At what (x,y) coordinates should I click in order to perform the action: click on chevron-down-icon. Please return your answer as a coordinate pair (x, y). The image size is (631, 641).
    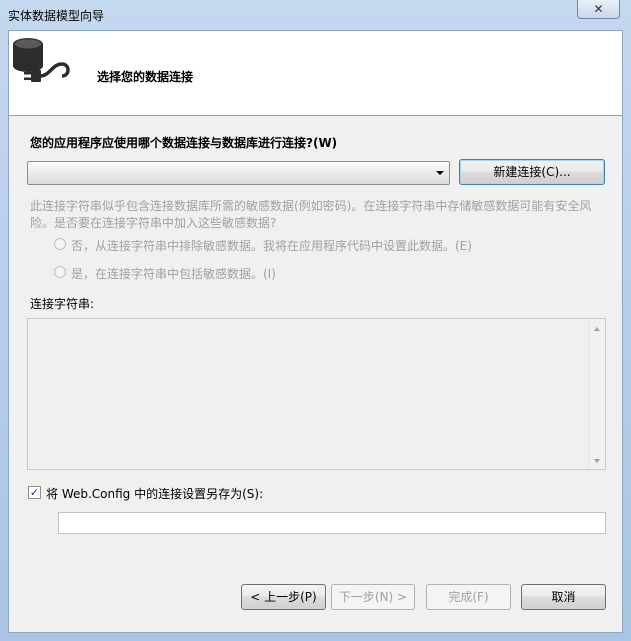
    Looking at the image, I should click on (440, 173).